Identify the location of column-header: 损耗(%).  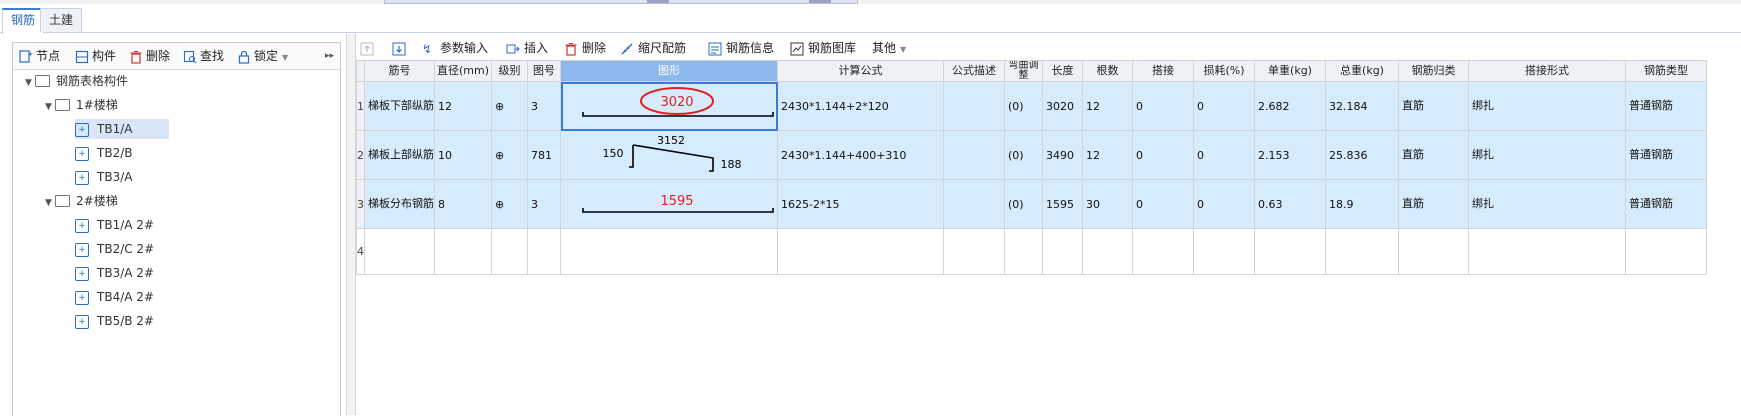
(1224, 71).